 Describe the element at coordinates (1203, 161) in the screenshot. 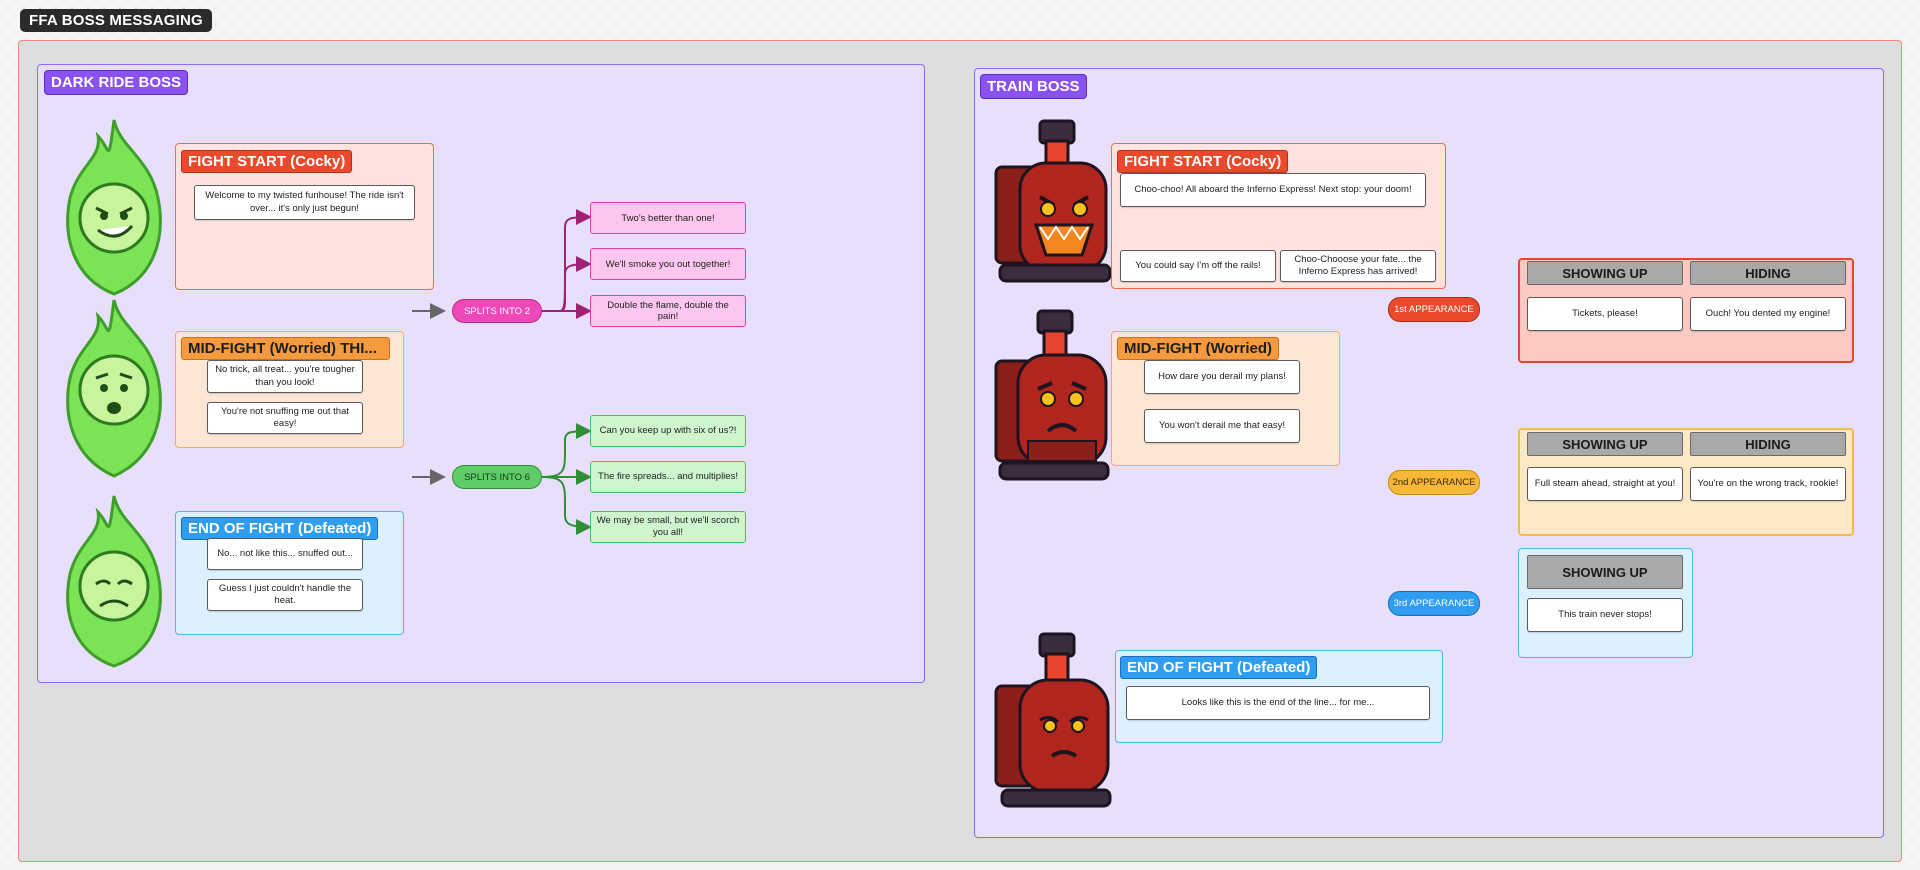

I see `train-fight-start-label: FIGHT START (Cocky)` at that location.